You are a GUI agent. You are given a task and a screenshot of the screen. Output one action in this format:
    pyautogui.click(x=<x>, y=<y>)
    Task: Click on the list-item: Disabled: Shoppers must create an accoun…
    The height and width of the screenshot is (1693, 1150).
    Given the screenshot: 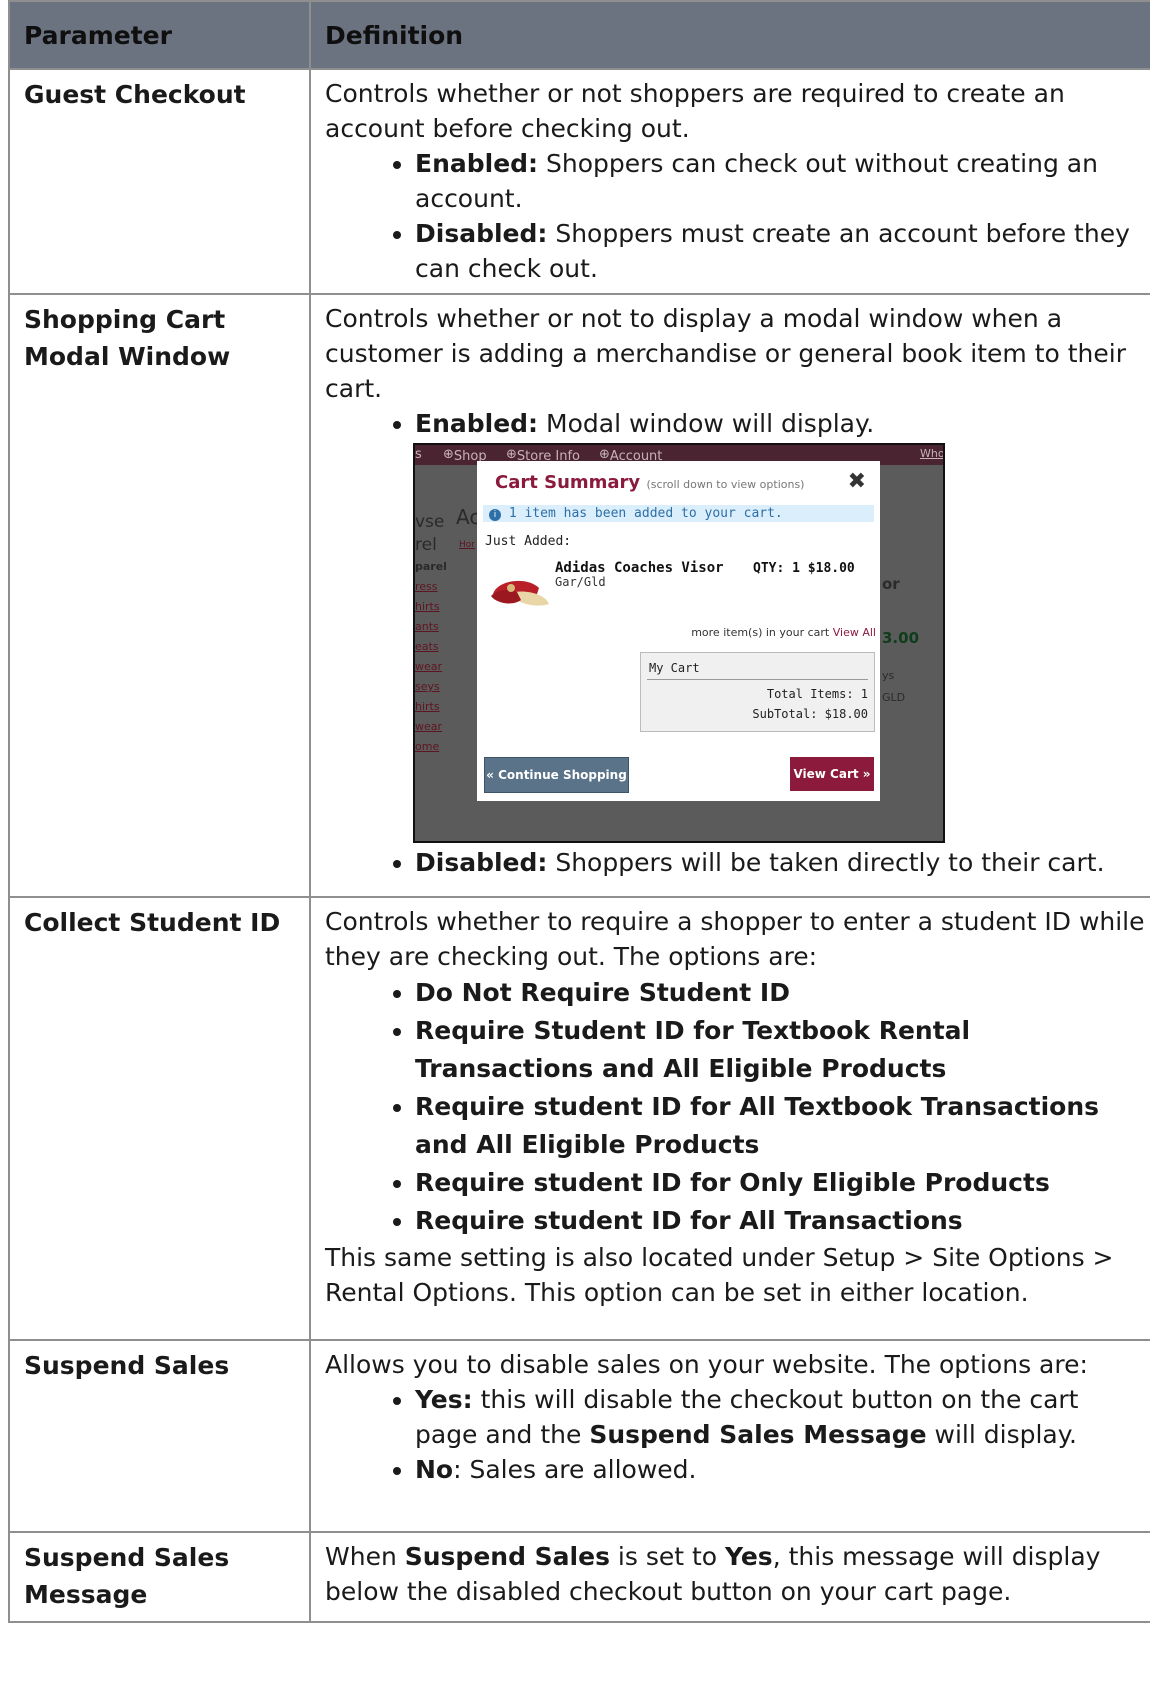 What is the action you would take?
    pyautogui.click(x=781, y=251)
    